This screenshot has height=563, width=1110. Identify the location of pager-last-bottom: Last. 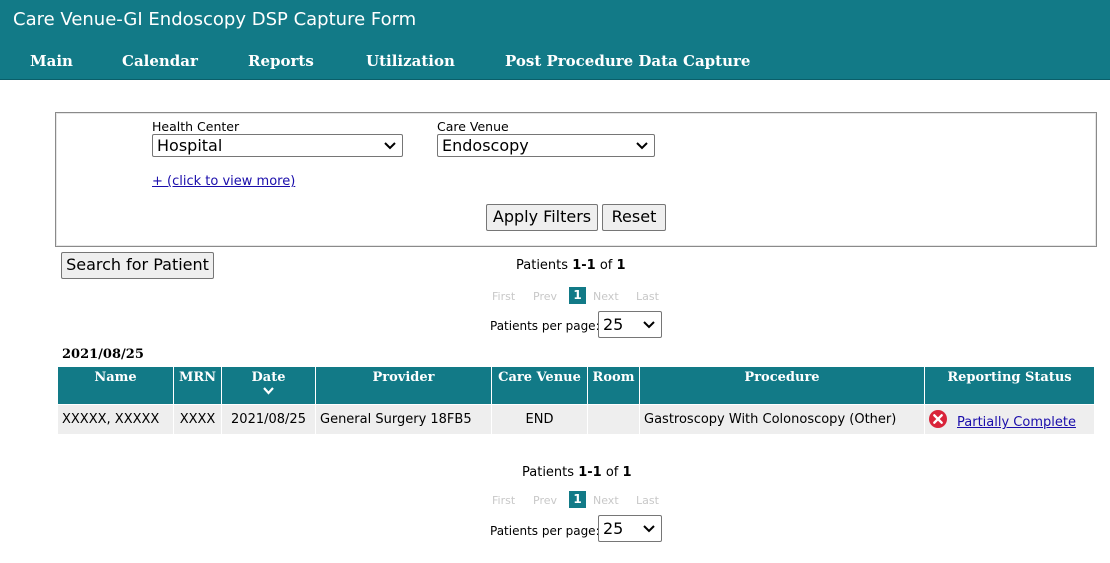
(647, 500).